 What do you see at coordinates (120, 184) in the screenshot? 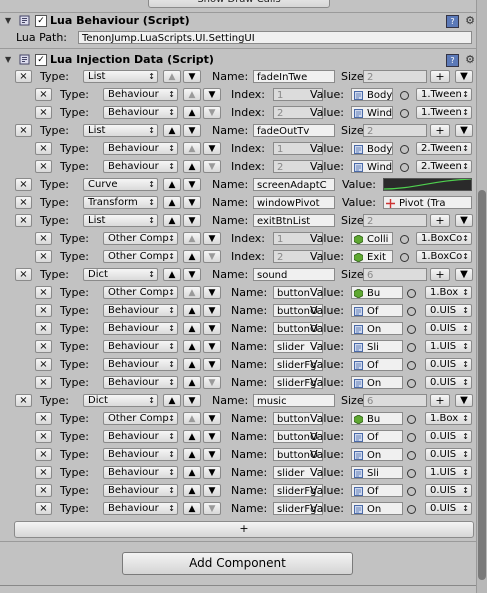
I see `type-dropdown: Curve` at bounding box center [120, 184].